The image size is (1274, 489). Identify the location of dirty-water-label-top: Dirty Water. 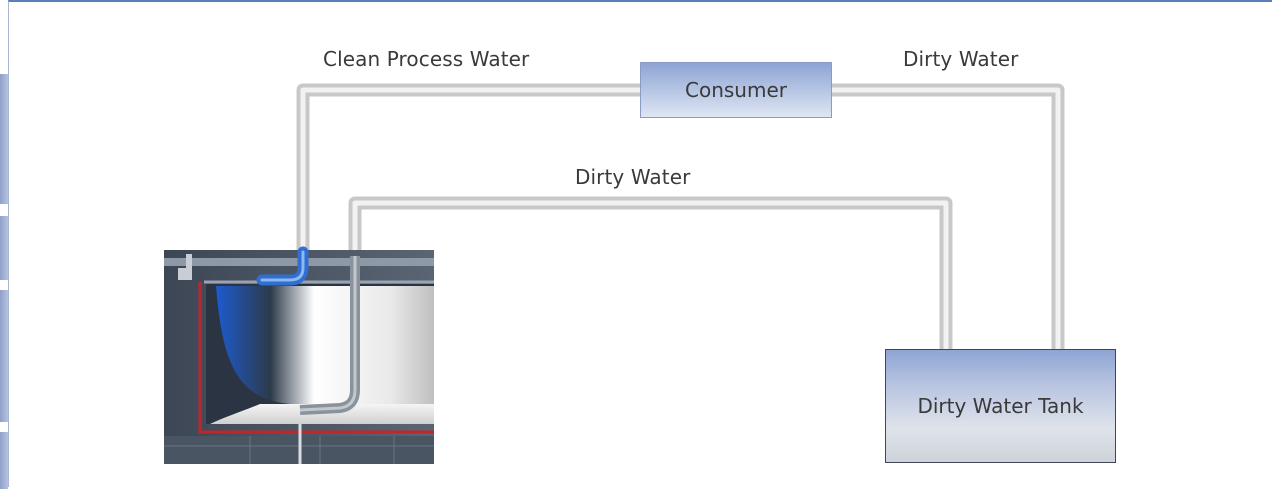
(961, 59).